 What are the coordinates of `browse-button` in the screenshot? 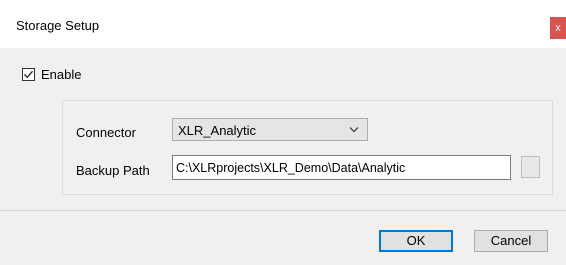 It's located at (530, 167).